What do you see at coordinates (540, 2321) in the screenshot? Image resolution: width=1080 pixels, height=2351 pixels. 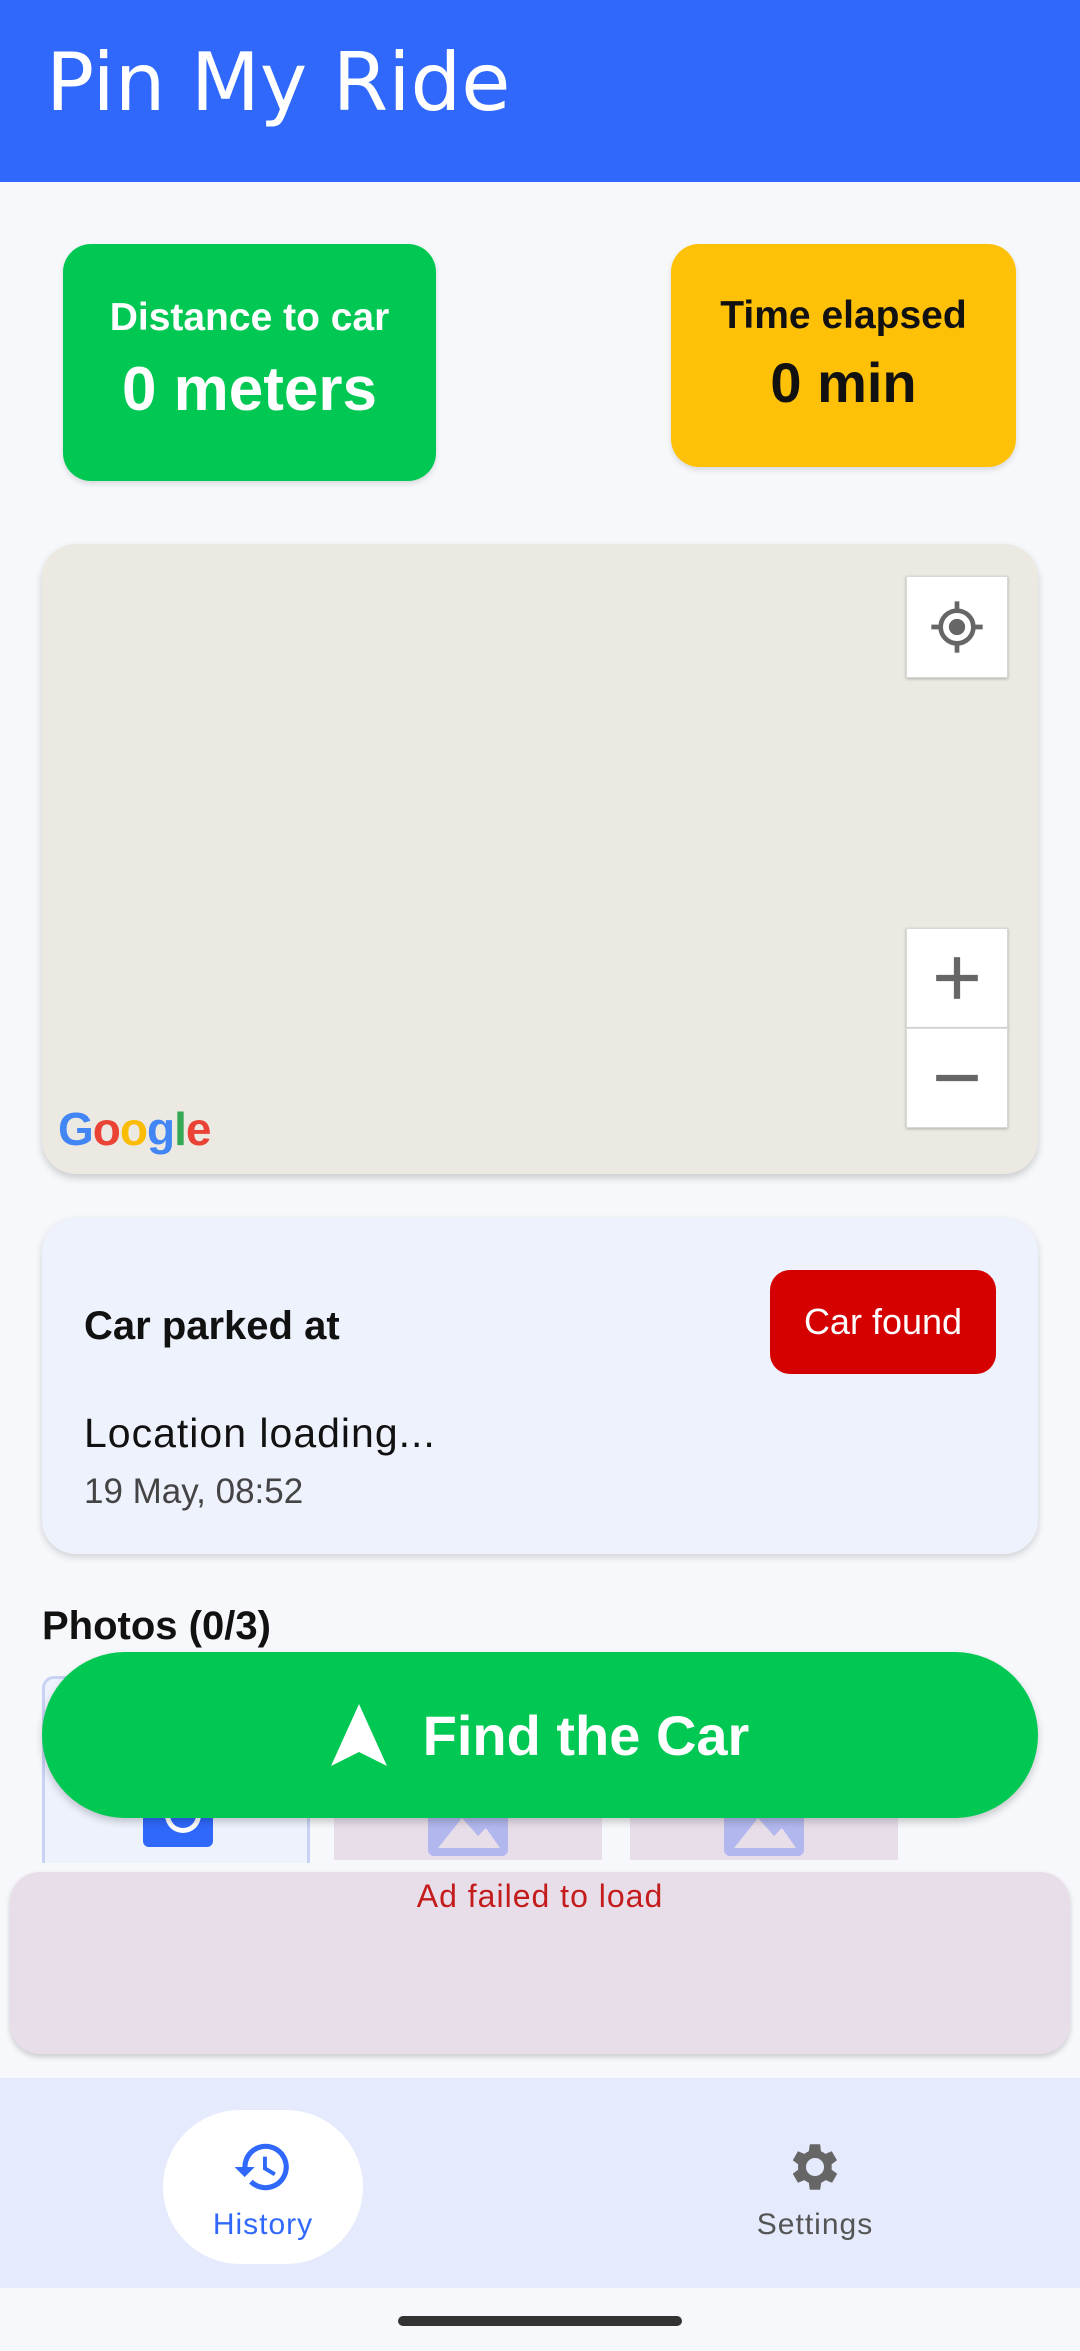 I see `home-indicator` at bounding box center [540, 2321].